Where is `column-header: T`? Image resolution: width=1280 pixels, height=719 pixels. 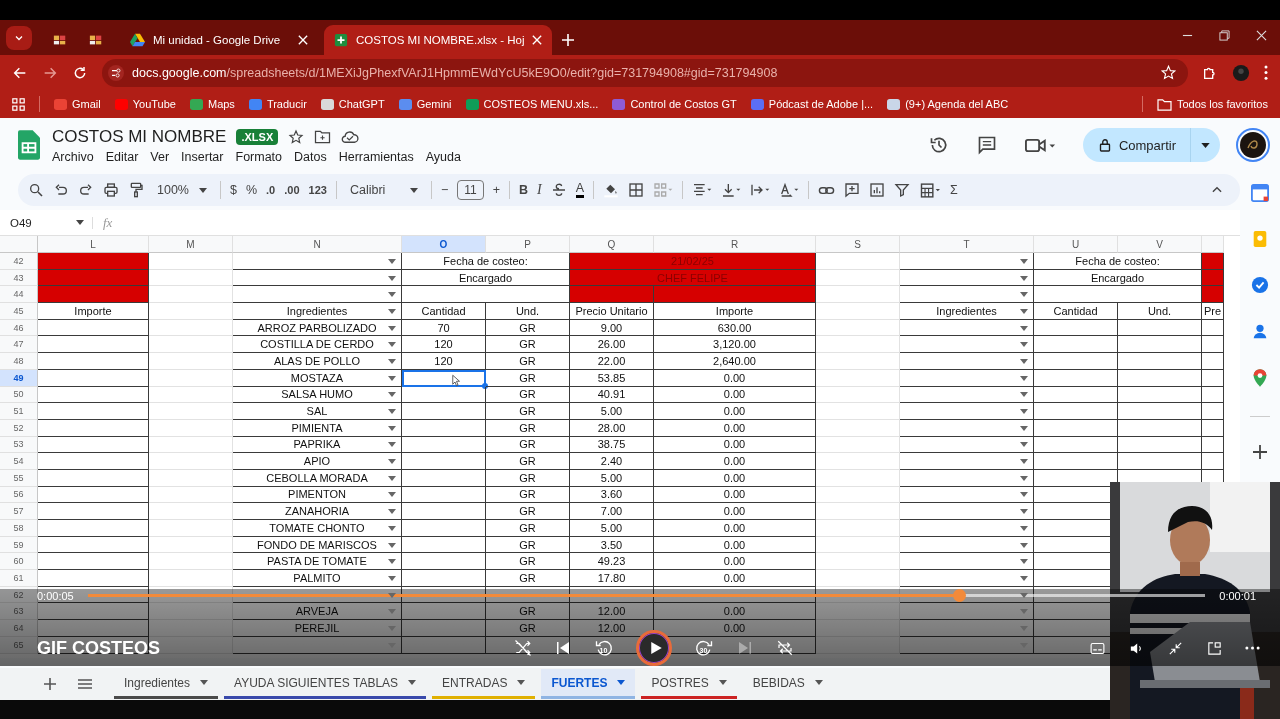 column-header: T is located at coordinates (967, 244).